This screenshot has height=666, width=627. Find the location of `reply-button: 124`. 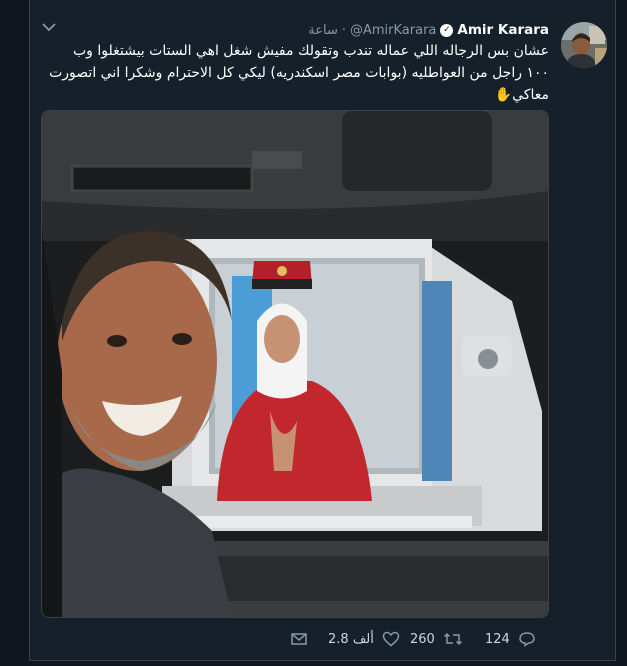

reply-button: 124 is located at coordinates (510, 639).